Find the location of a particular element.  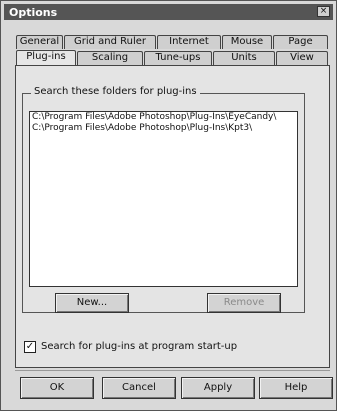

title-bar: Options × is located at coordinates (168, 12).